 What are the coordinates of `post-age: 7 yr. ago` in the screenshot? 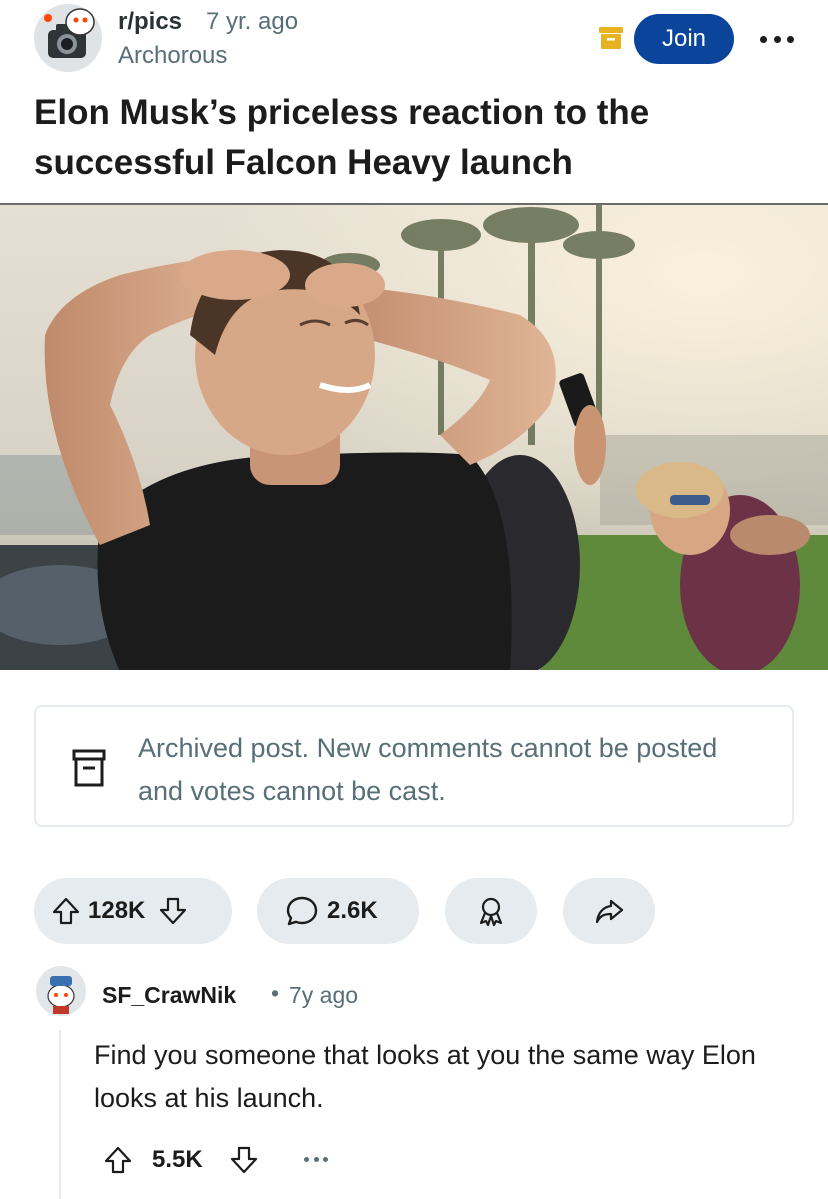 It's located at (252, 21).